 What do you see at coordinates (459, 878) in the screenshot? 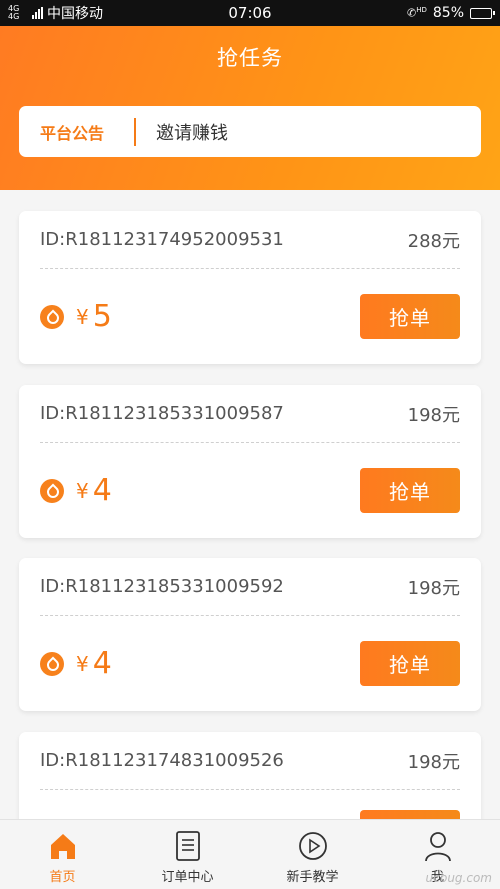
I see `watermark: ucbug.com` at bounding box center [459, 878].